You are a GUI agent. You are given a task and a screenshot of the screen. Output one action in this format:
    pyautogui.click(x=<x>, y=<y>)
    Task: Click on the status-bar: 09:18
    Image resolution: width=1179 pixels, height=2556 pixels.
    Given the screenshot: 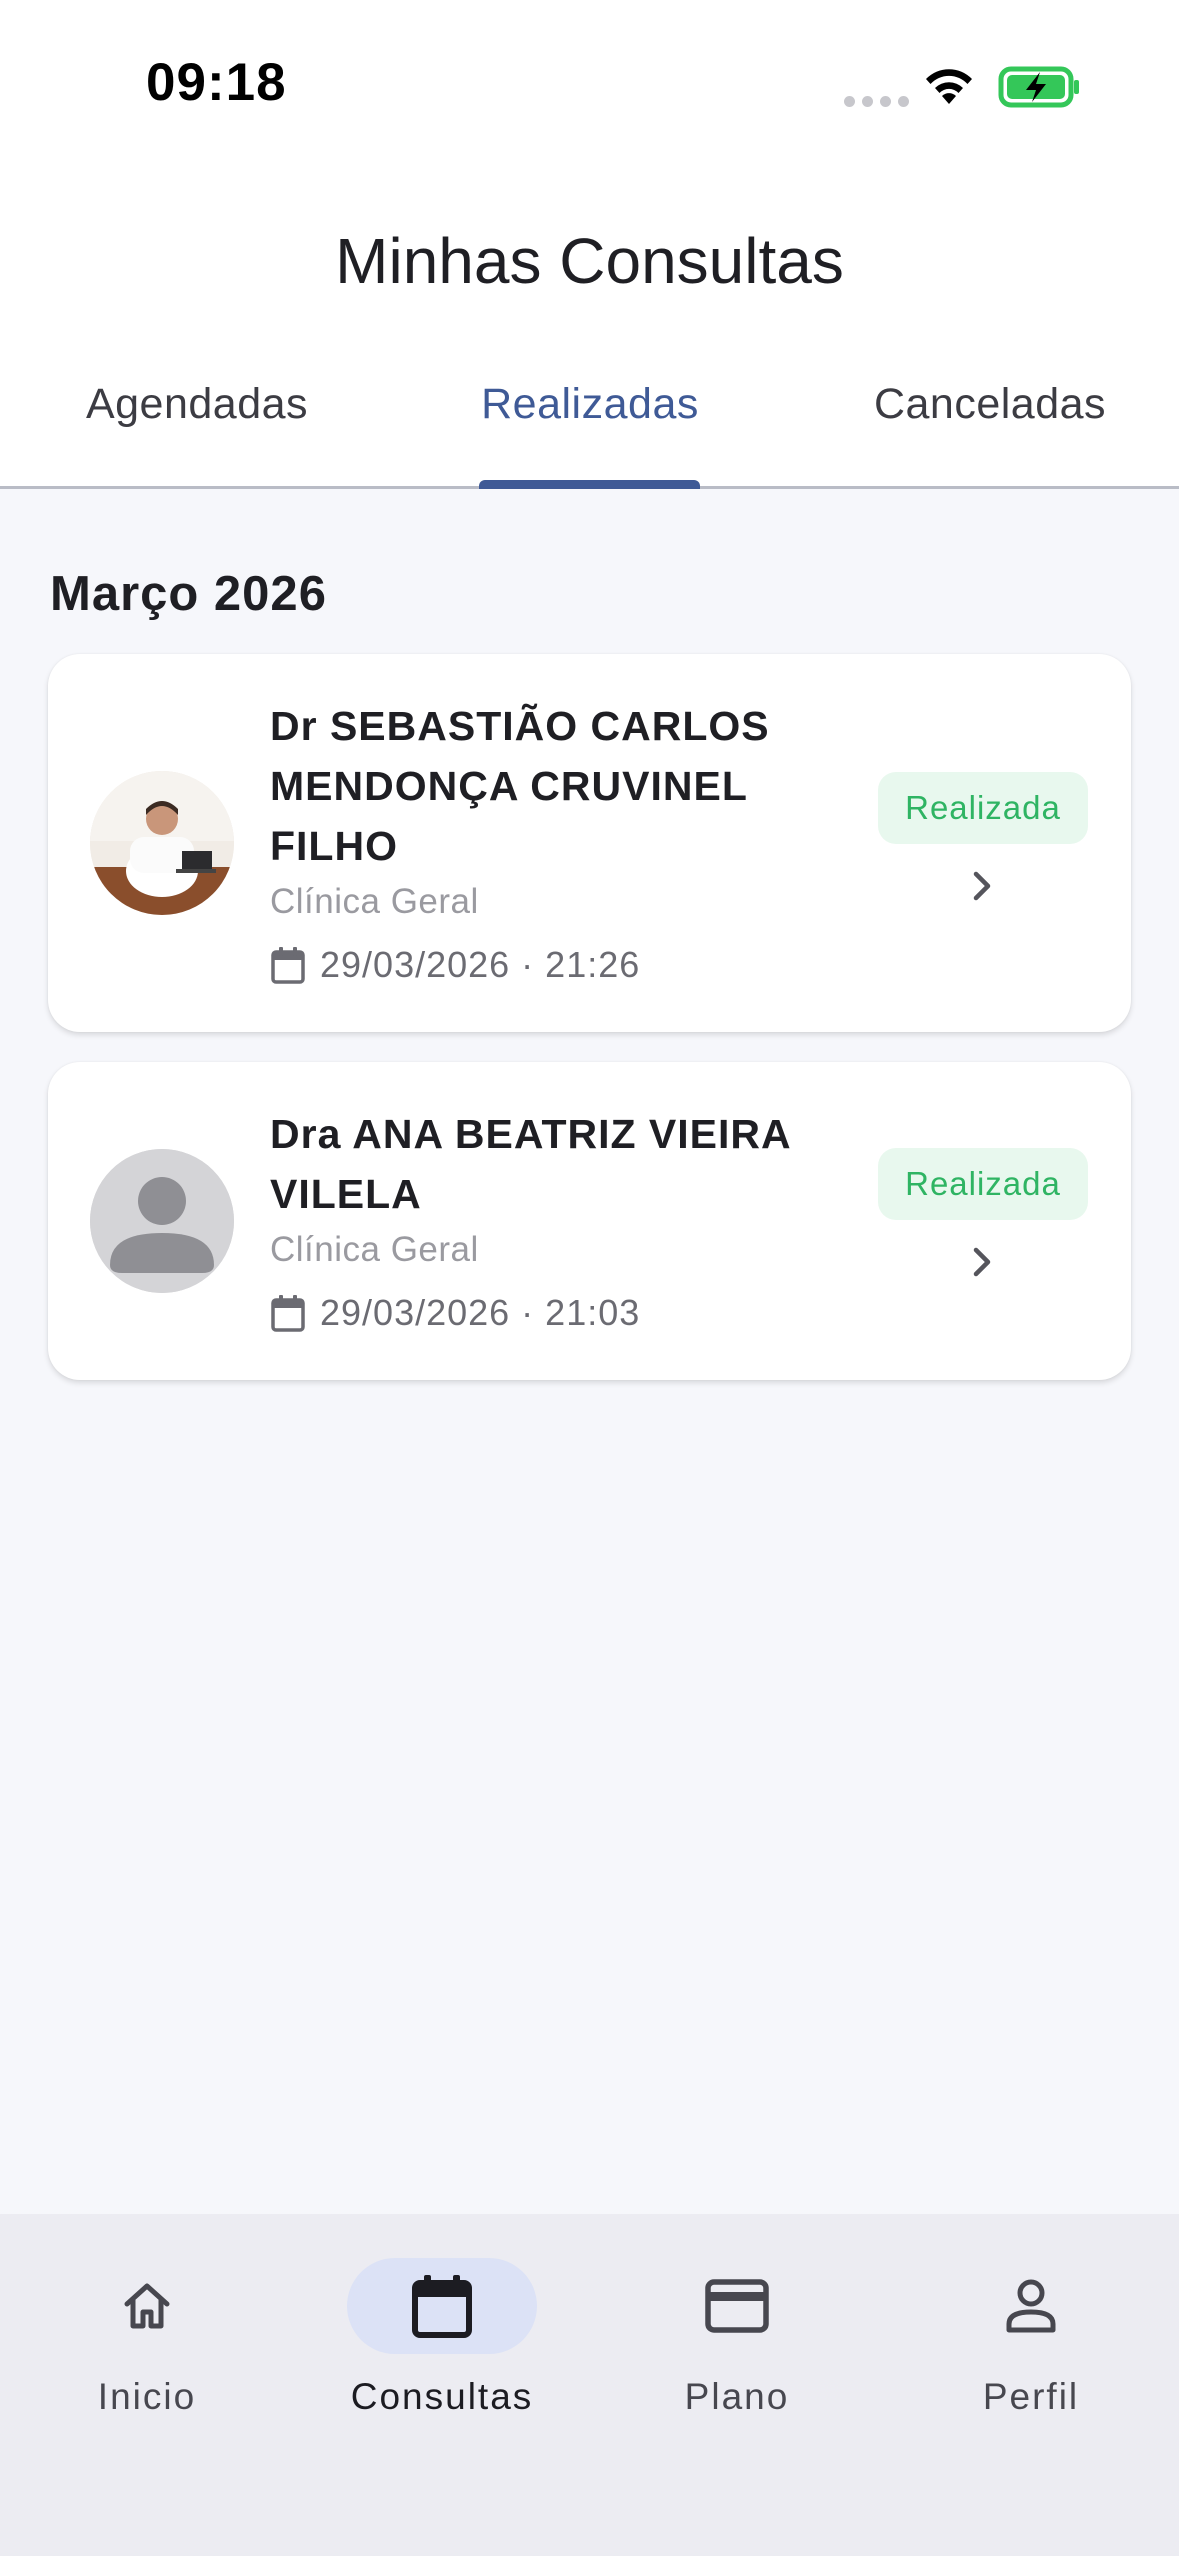 What is the action you would take?
    pyautogui.click(x=589, y=85)
    